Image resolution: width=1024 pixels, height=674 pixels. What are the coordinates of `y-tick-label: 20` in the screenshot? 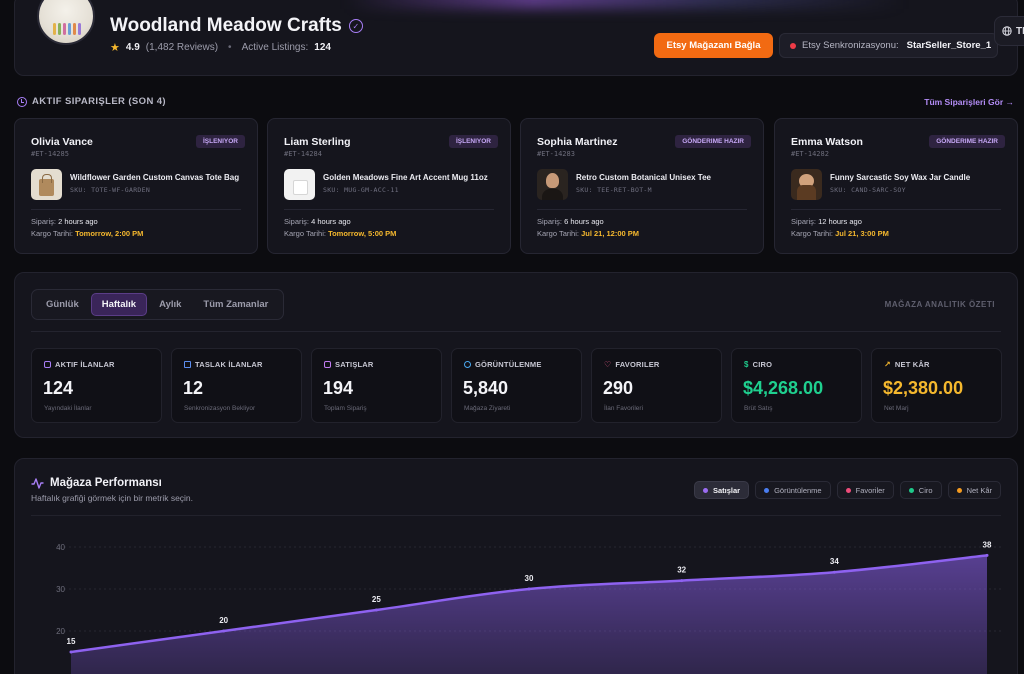 It's located at (60, 631).